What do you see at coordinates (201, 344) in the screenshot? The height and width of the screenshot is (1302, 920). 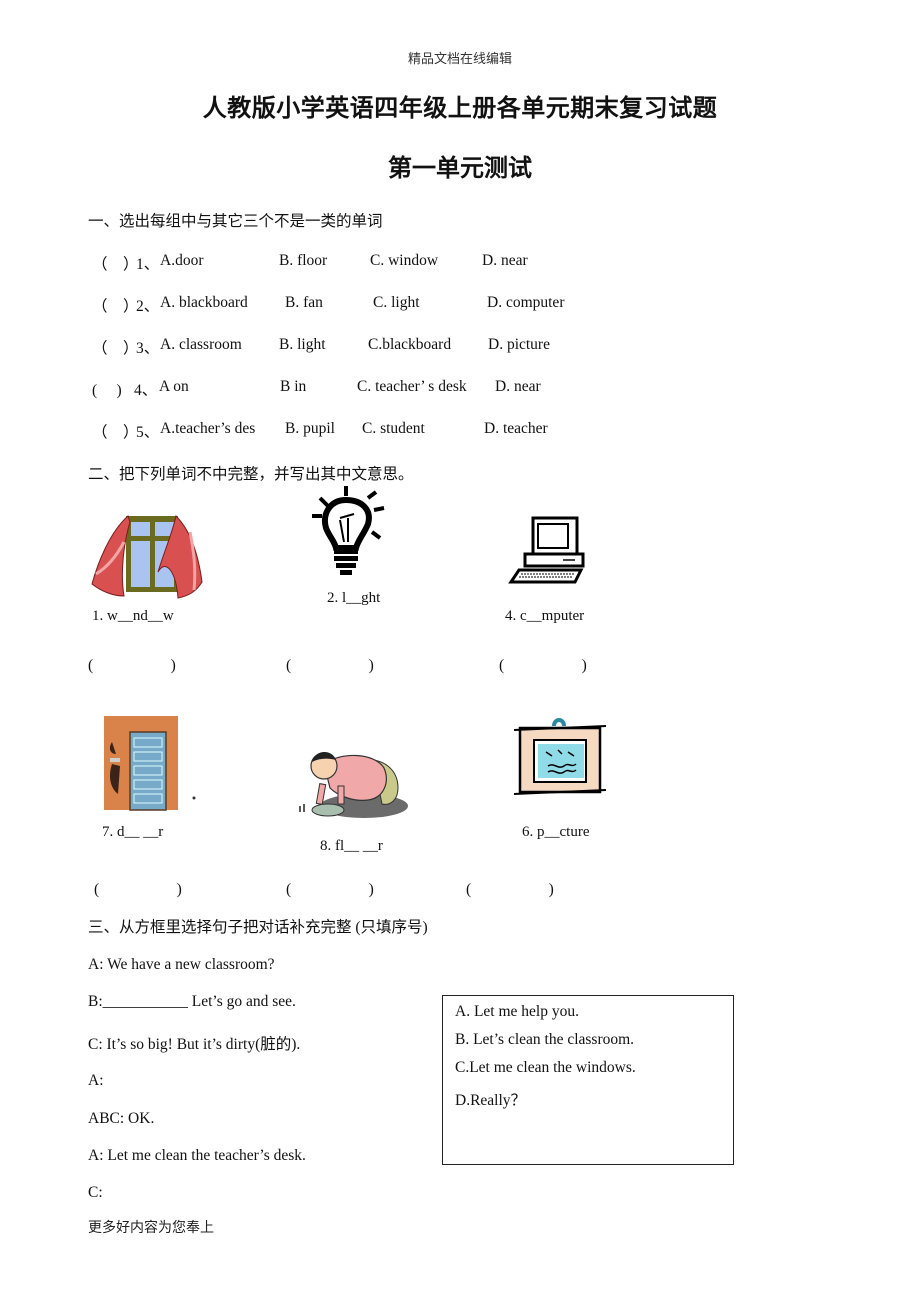 I see `option-a: A. classroom` at bounding box center [201, 344].